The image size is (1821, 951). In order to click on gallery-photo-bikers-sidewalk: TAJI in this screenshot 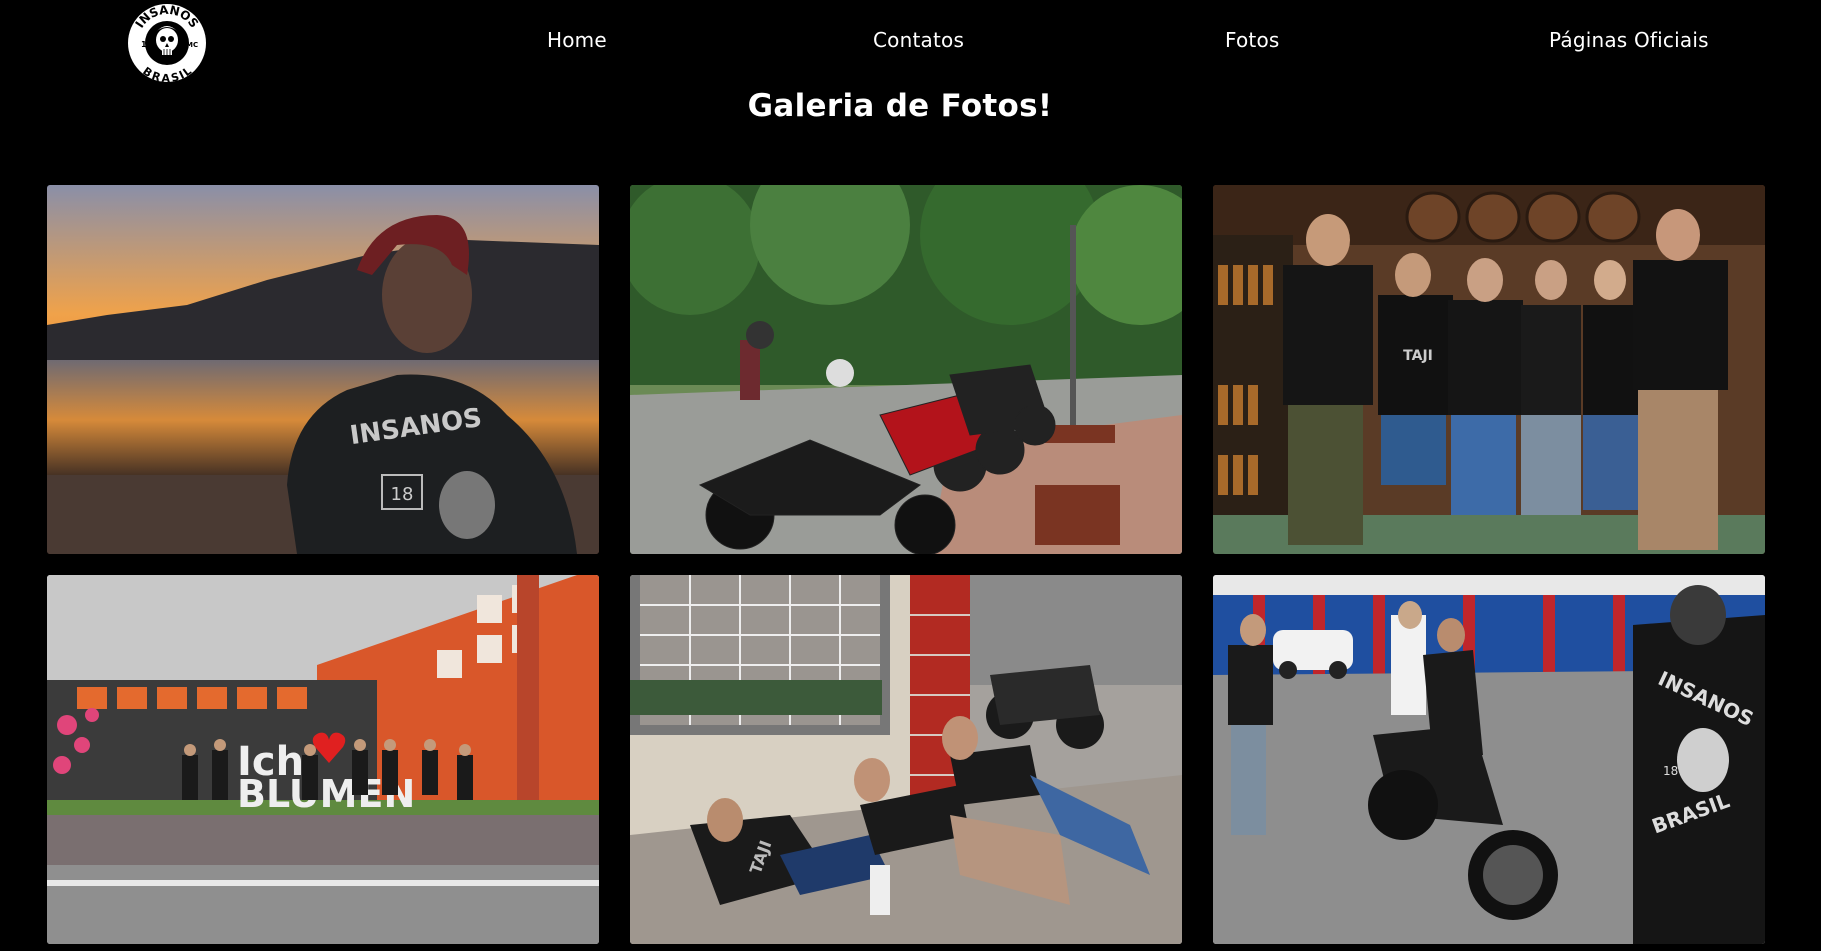, I will do `click(906, 759)`.